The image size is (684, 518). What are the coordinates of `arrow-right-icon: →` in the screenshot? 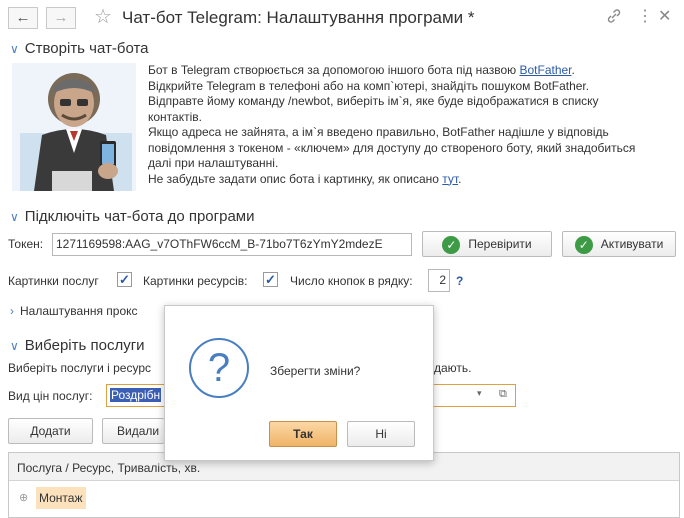 It's located at (61, 17).